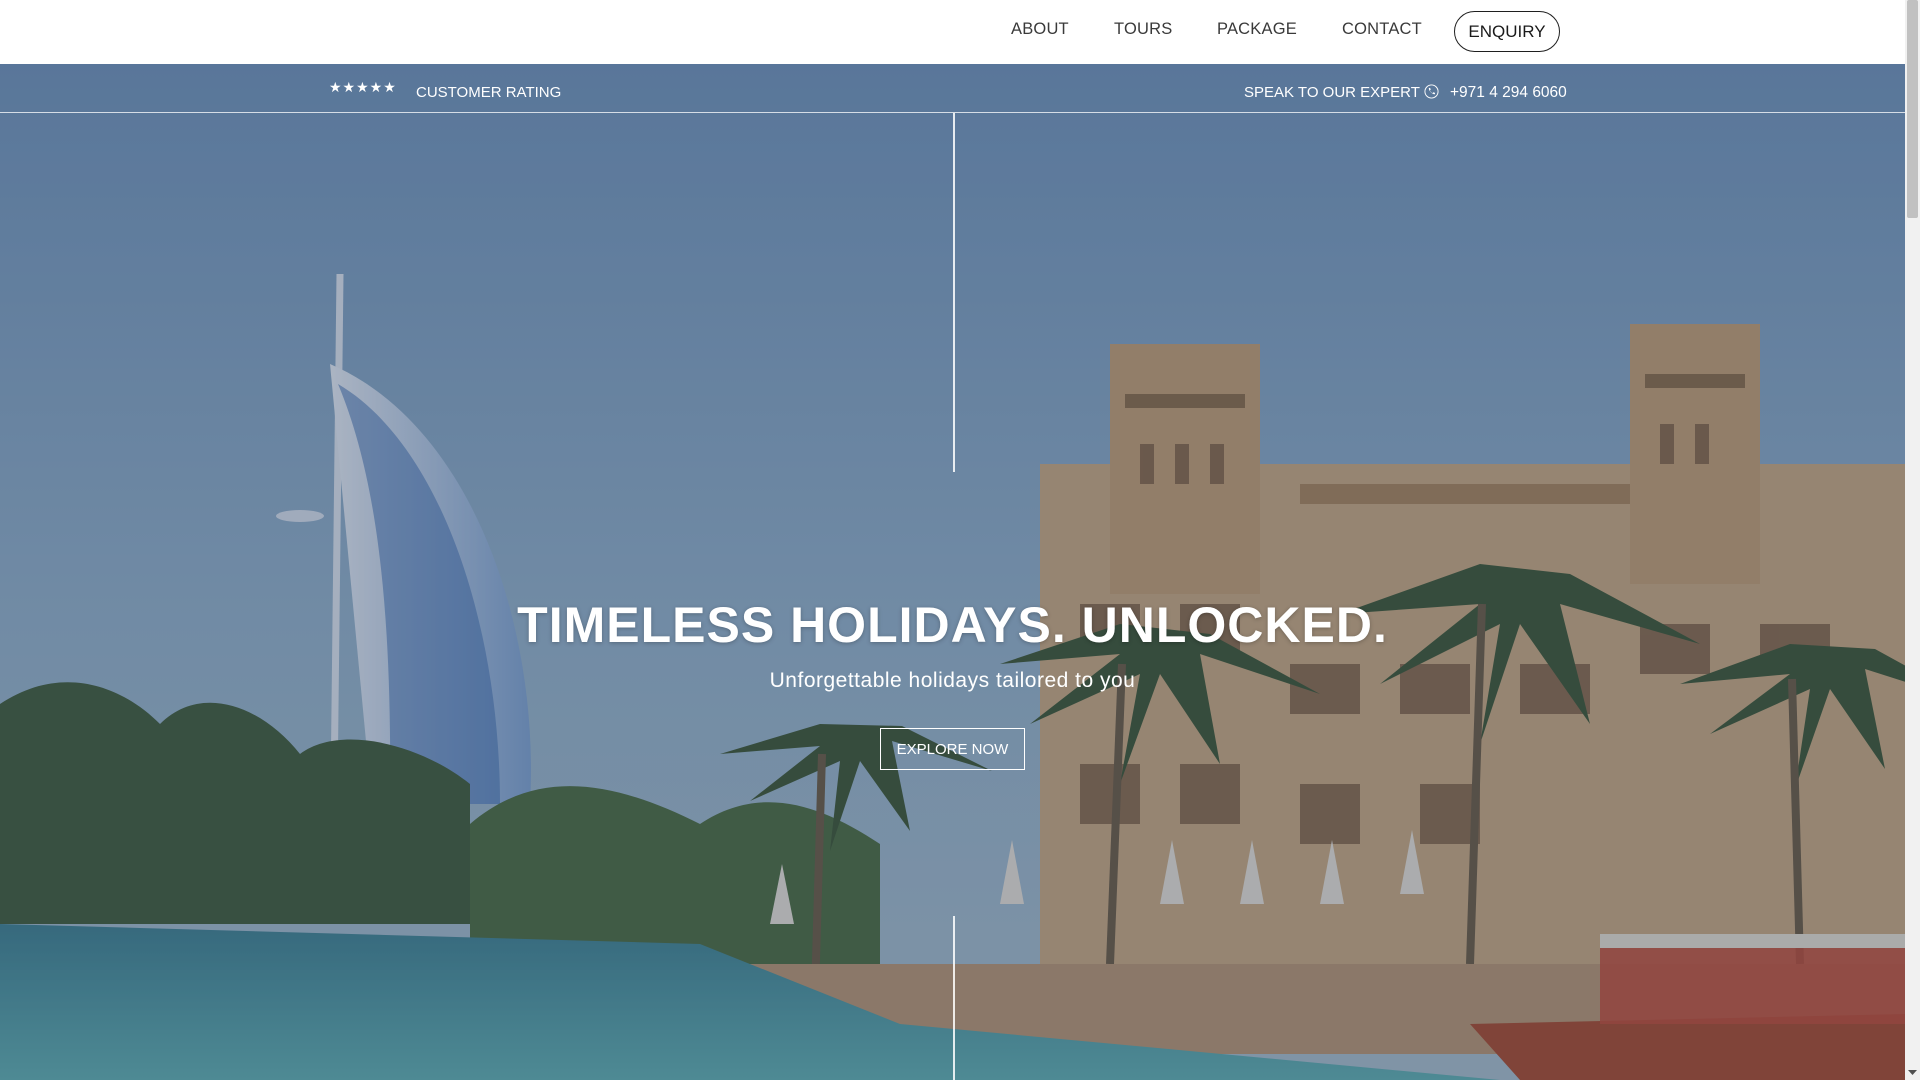  What do you see at coordinates (363, 88) in the screenshot?
I see `star-icon-rating: ★★★★★` at bounding box center [363, 88].